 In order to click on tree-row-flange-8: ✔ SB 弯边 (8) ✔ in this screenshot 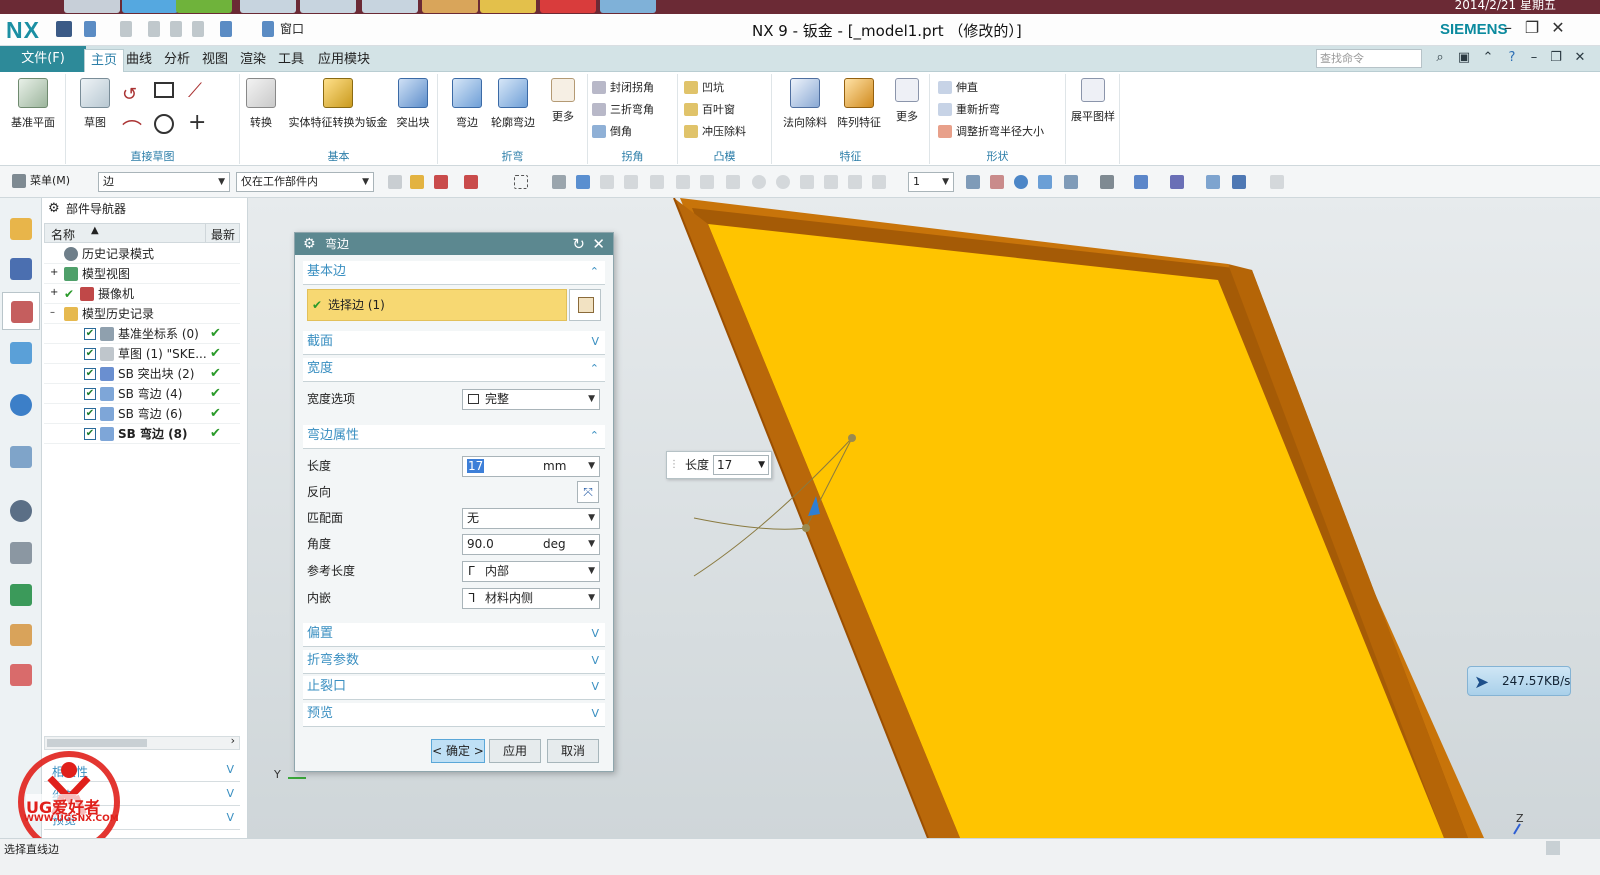, I will do `click(142, 434)`.